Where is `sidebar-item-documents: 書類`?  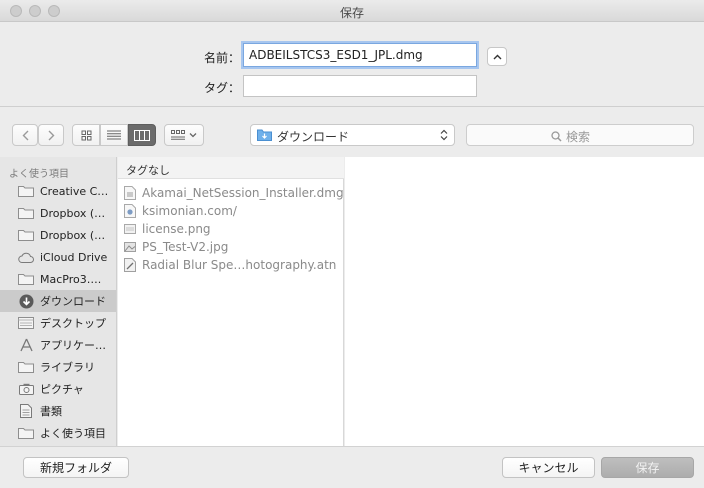 sidebar-item-documents: 書類 is located at coordinates (58, 411).